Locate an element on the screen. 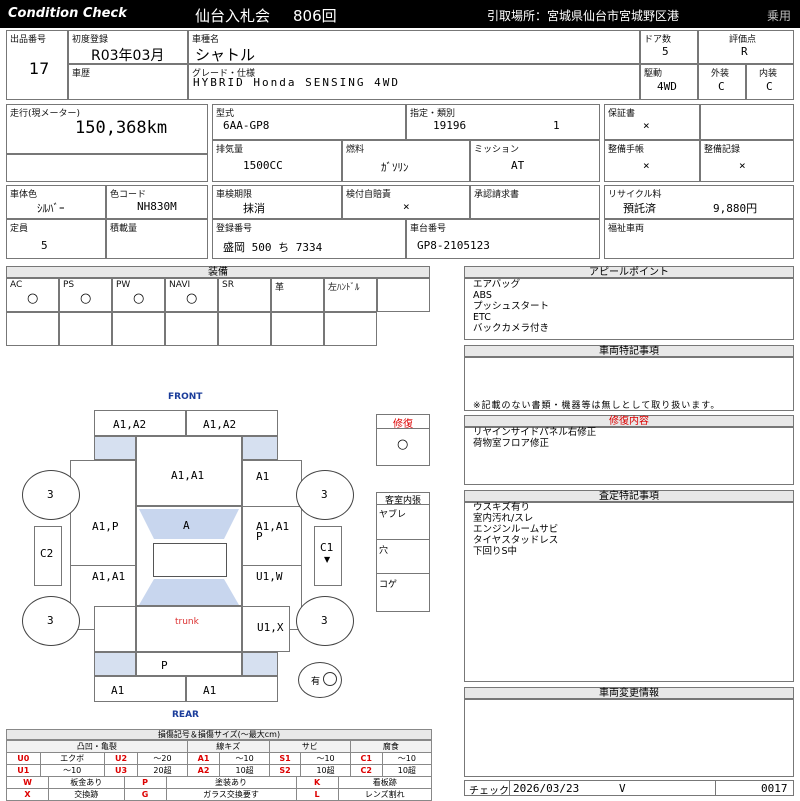  tire-front-right-mark: 3 is located at coordinates (324, 494).